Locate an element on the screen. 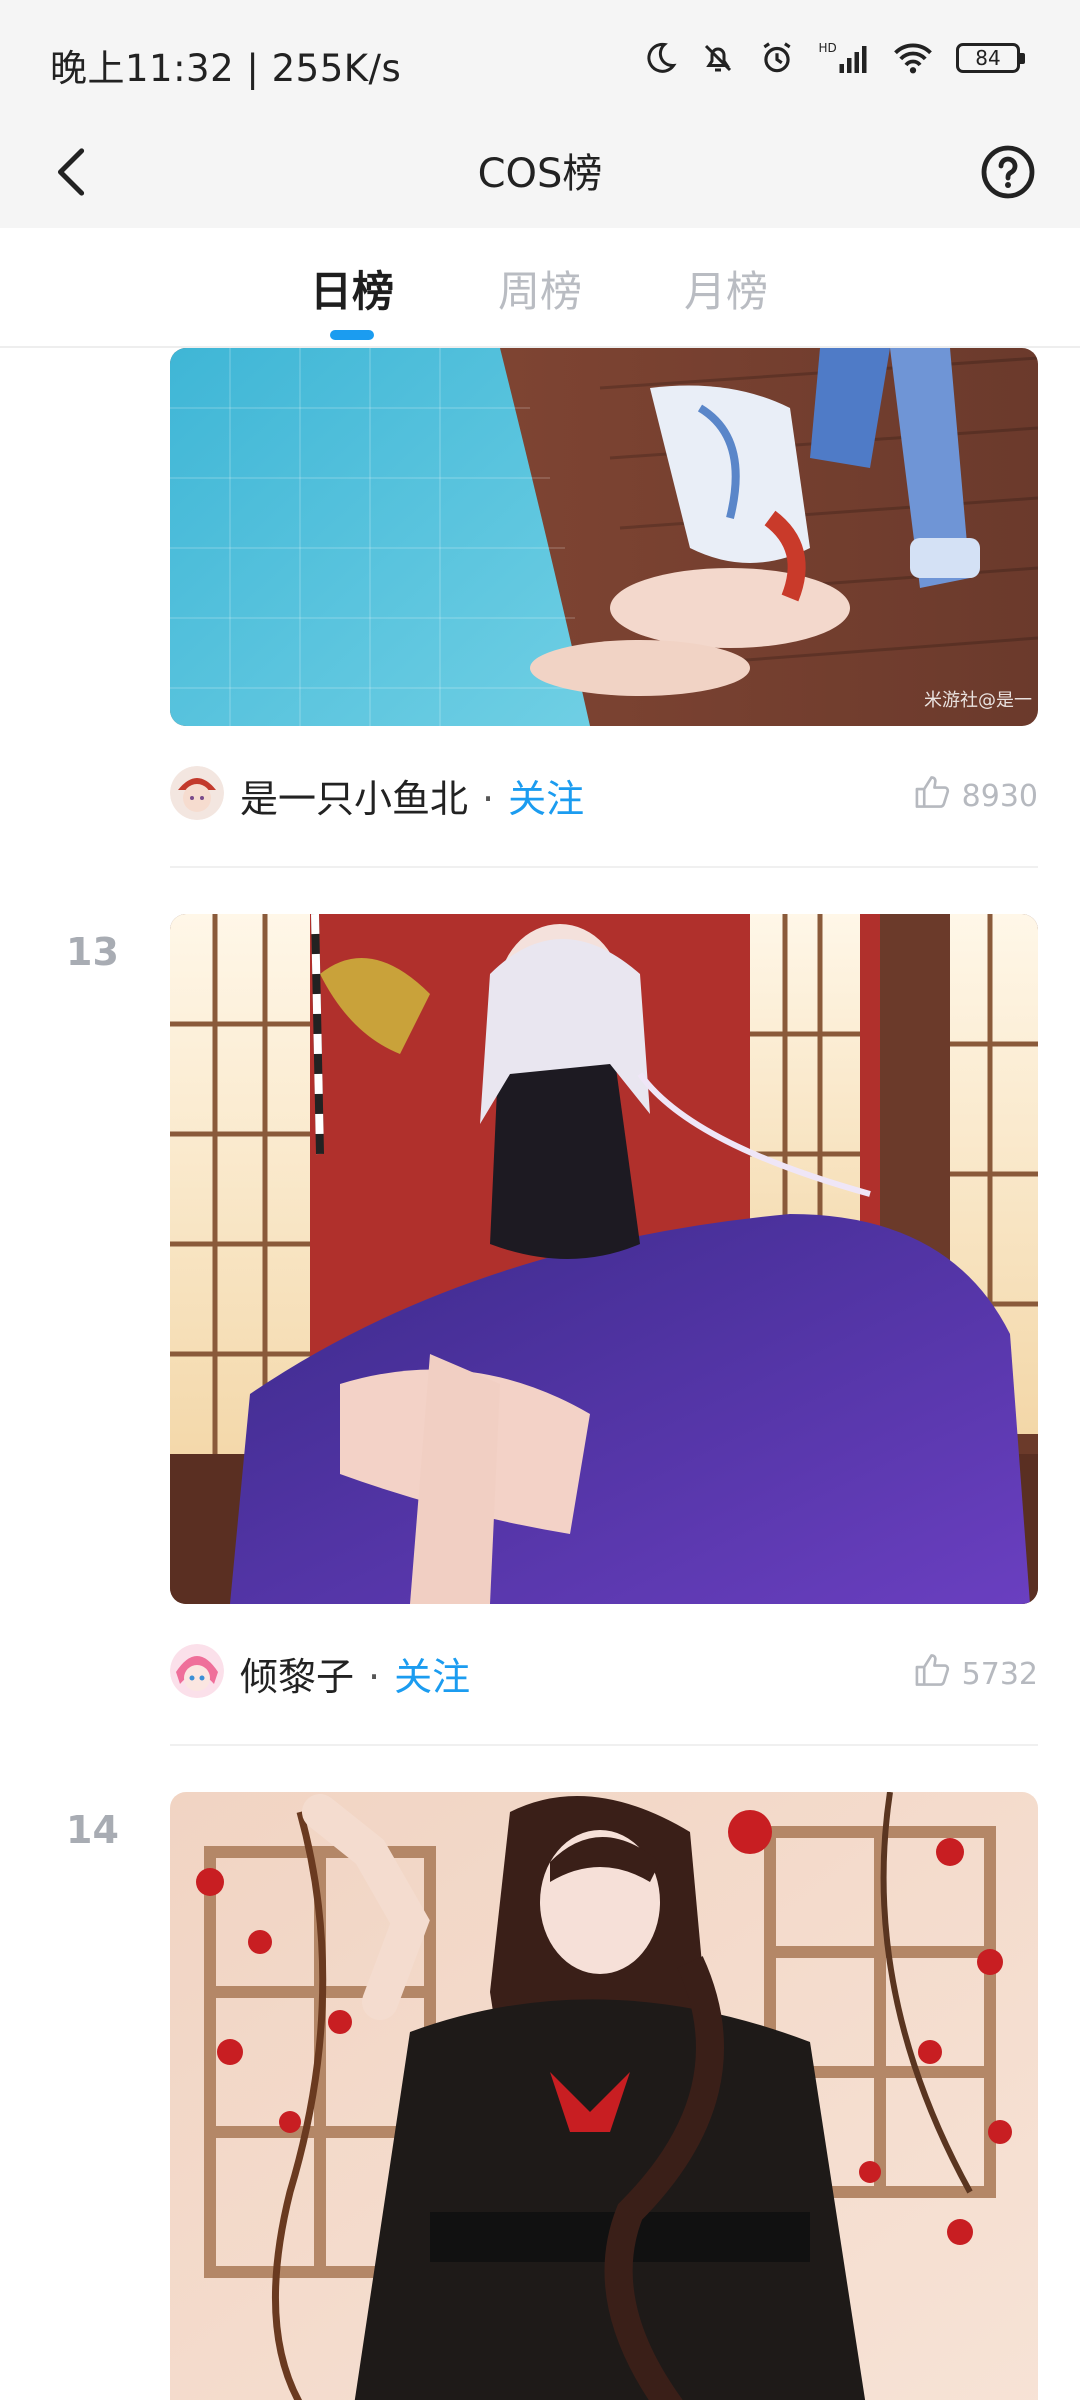 This screenshot has height=2400, width=1080. battery-icon: 84 is located at coordinates (990, 58).